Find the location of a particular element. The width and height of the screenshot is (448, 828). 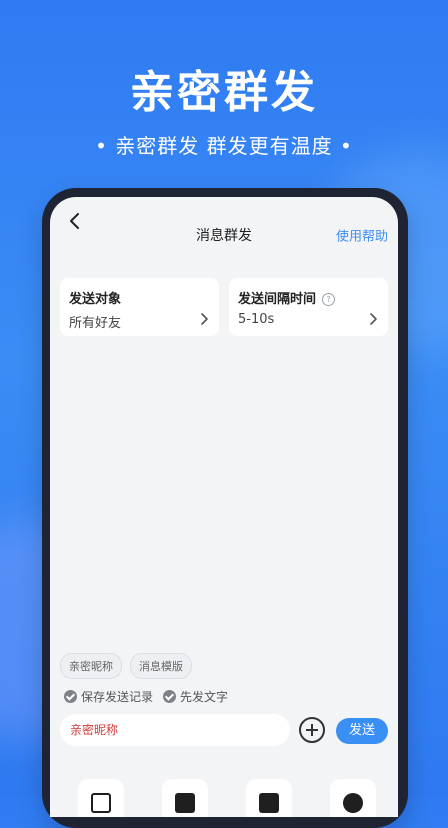

quick-chips: 亲密昵称 消息模版 is located at coordinates (126, 666).